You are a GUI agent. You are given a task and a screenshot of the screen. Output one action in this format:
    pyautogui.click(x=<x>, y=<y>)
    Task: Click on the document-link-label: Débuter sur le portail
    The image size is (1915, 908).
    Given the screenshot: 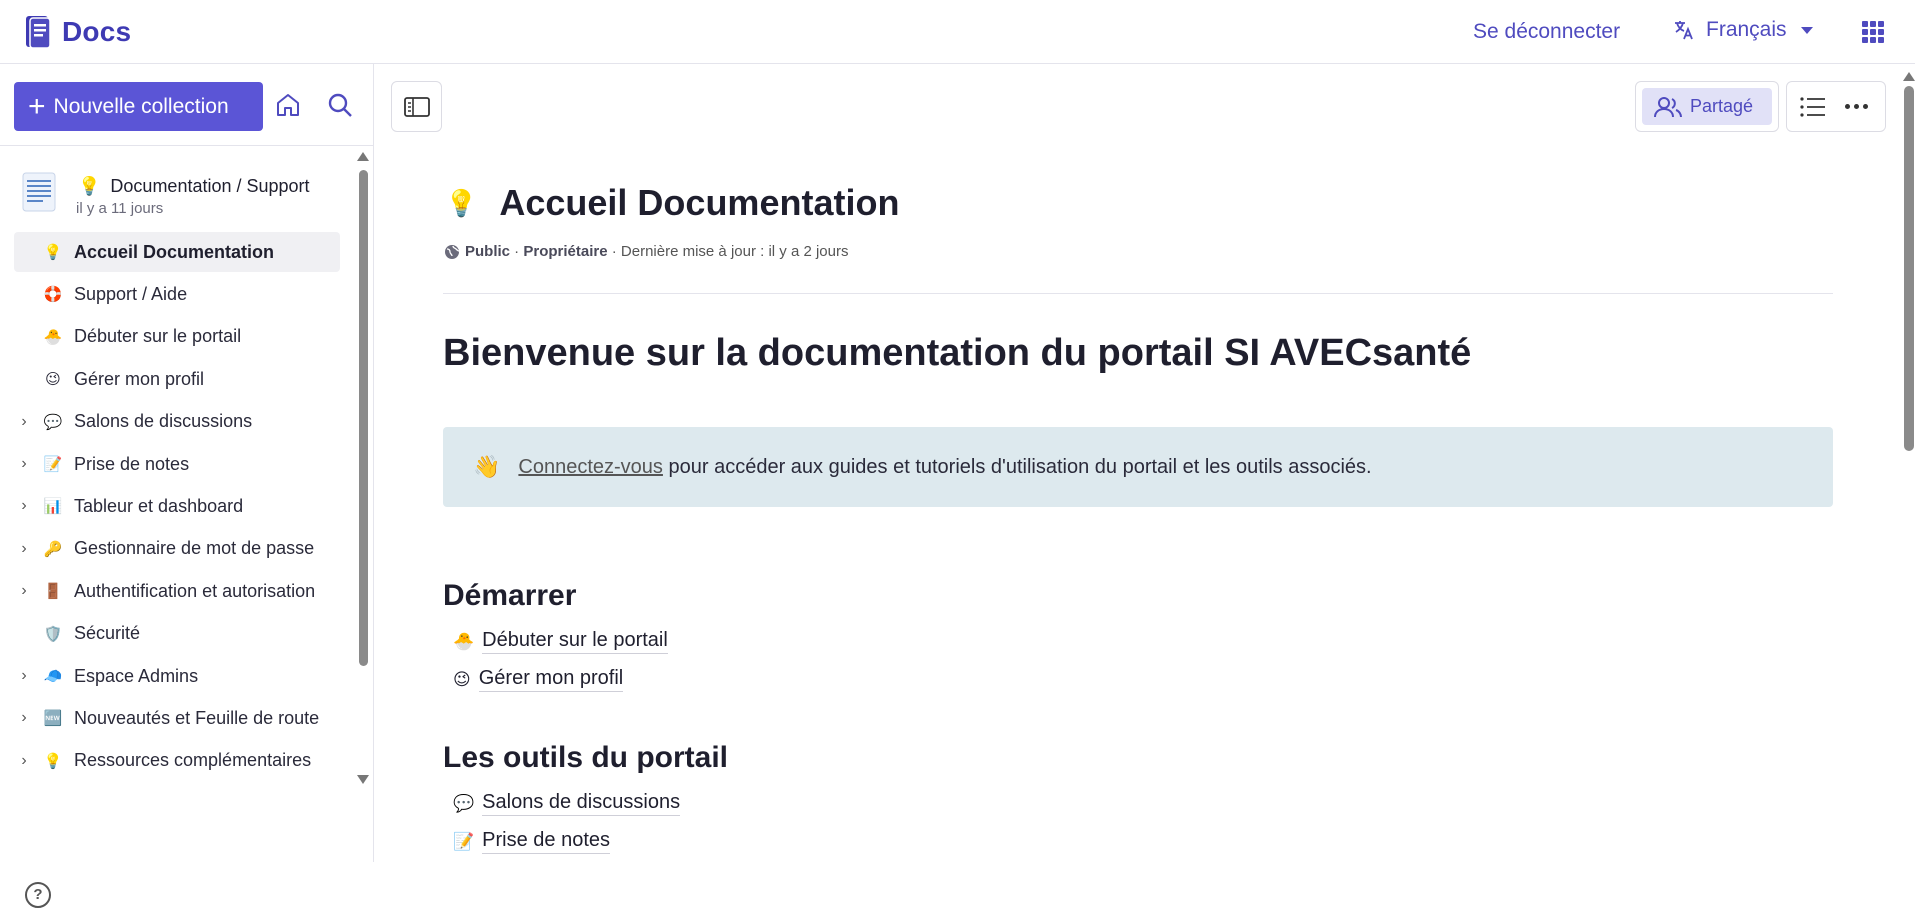 What is the action you would take?
    pyautogui.click(x=575, y=641)
    